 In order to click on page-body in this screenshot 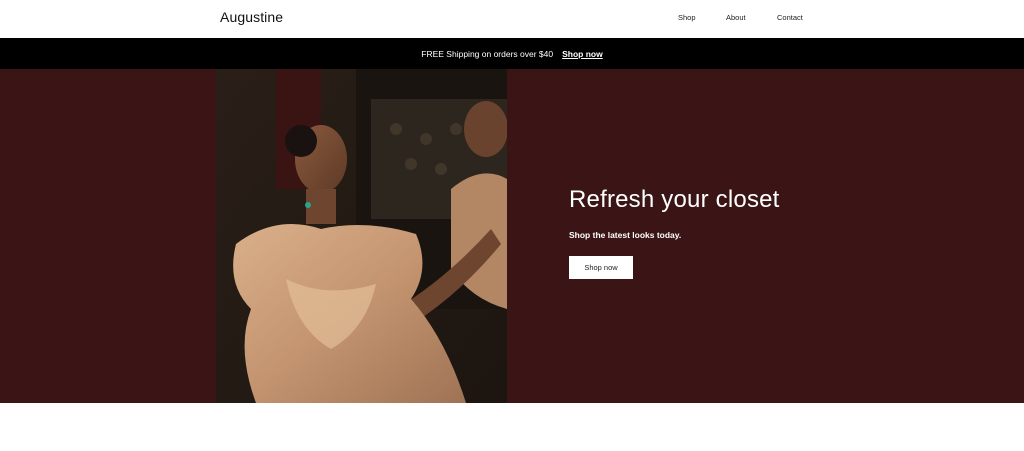, I will do `click(512, 427)`.